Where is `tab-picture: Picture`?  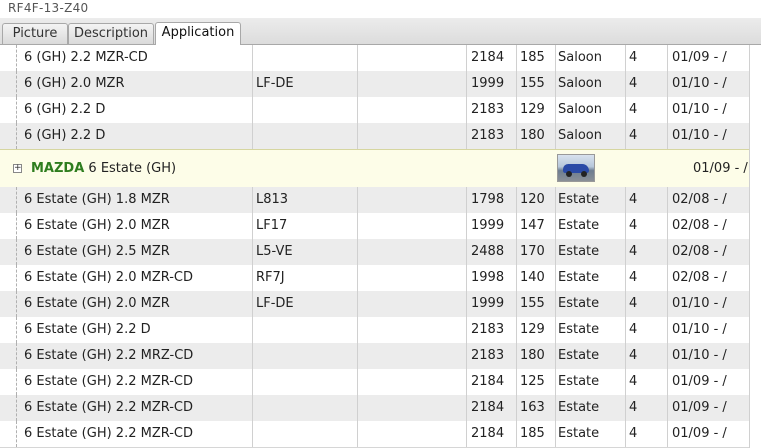
tab-picture: Picture is located at coordinates (35, 33).